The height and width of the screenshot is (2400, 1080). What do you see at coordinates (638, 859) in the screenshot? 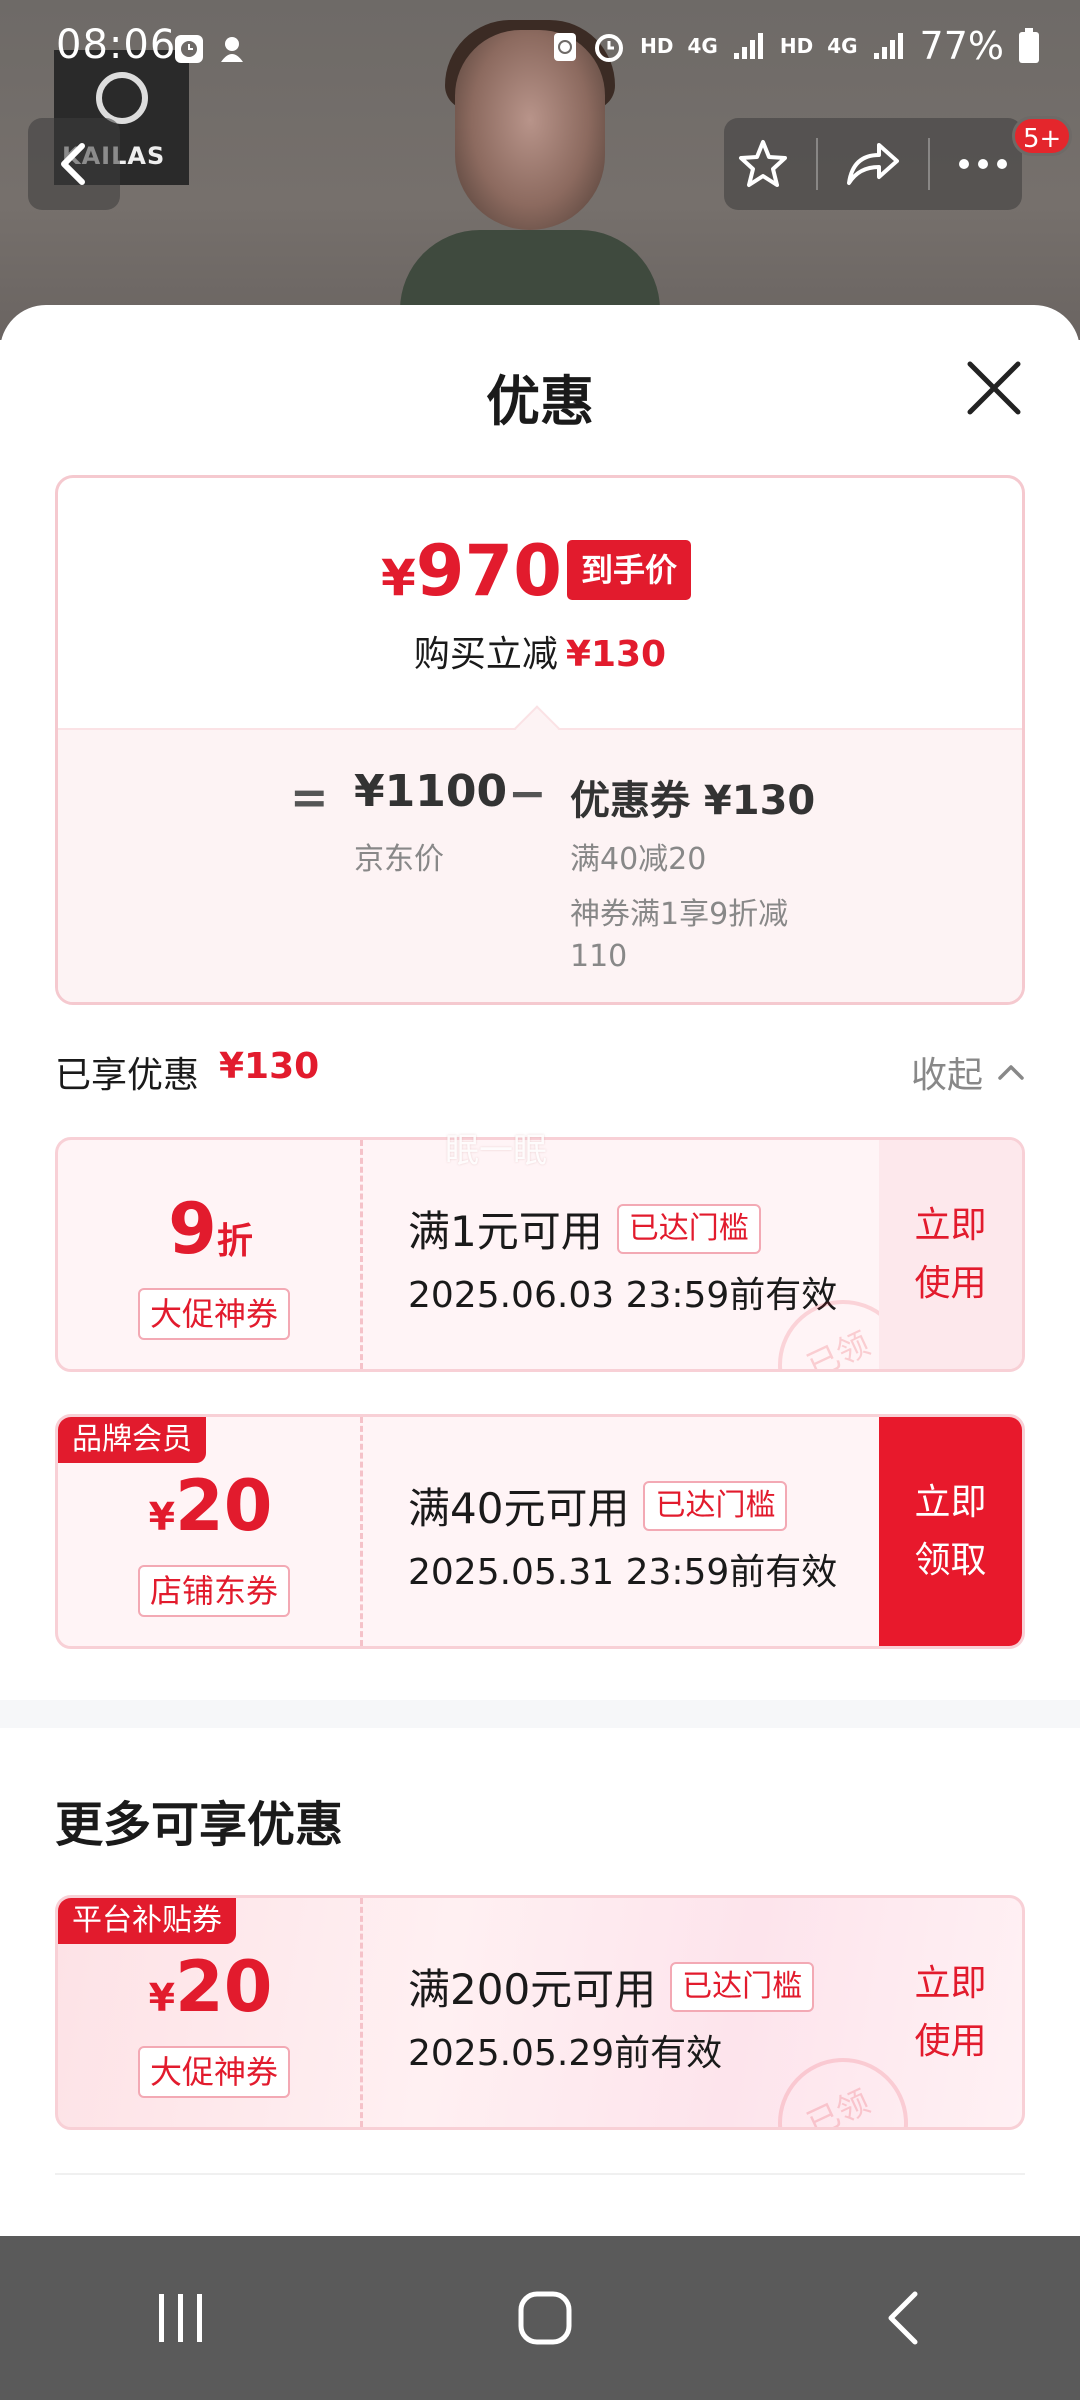
I see `coupon-detail-1: 满40减20` at bounding box center [638, 859].